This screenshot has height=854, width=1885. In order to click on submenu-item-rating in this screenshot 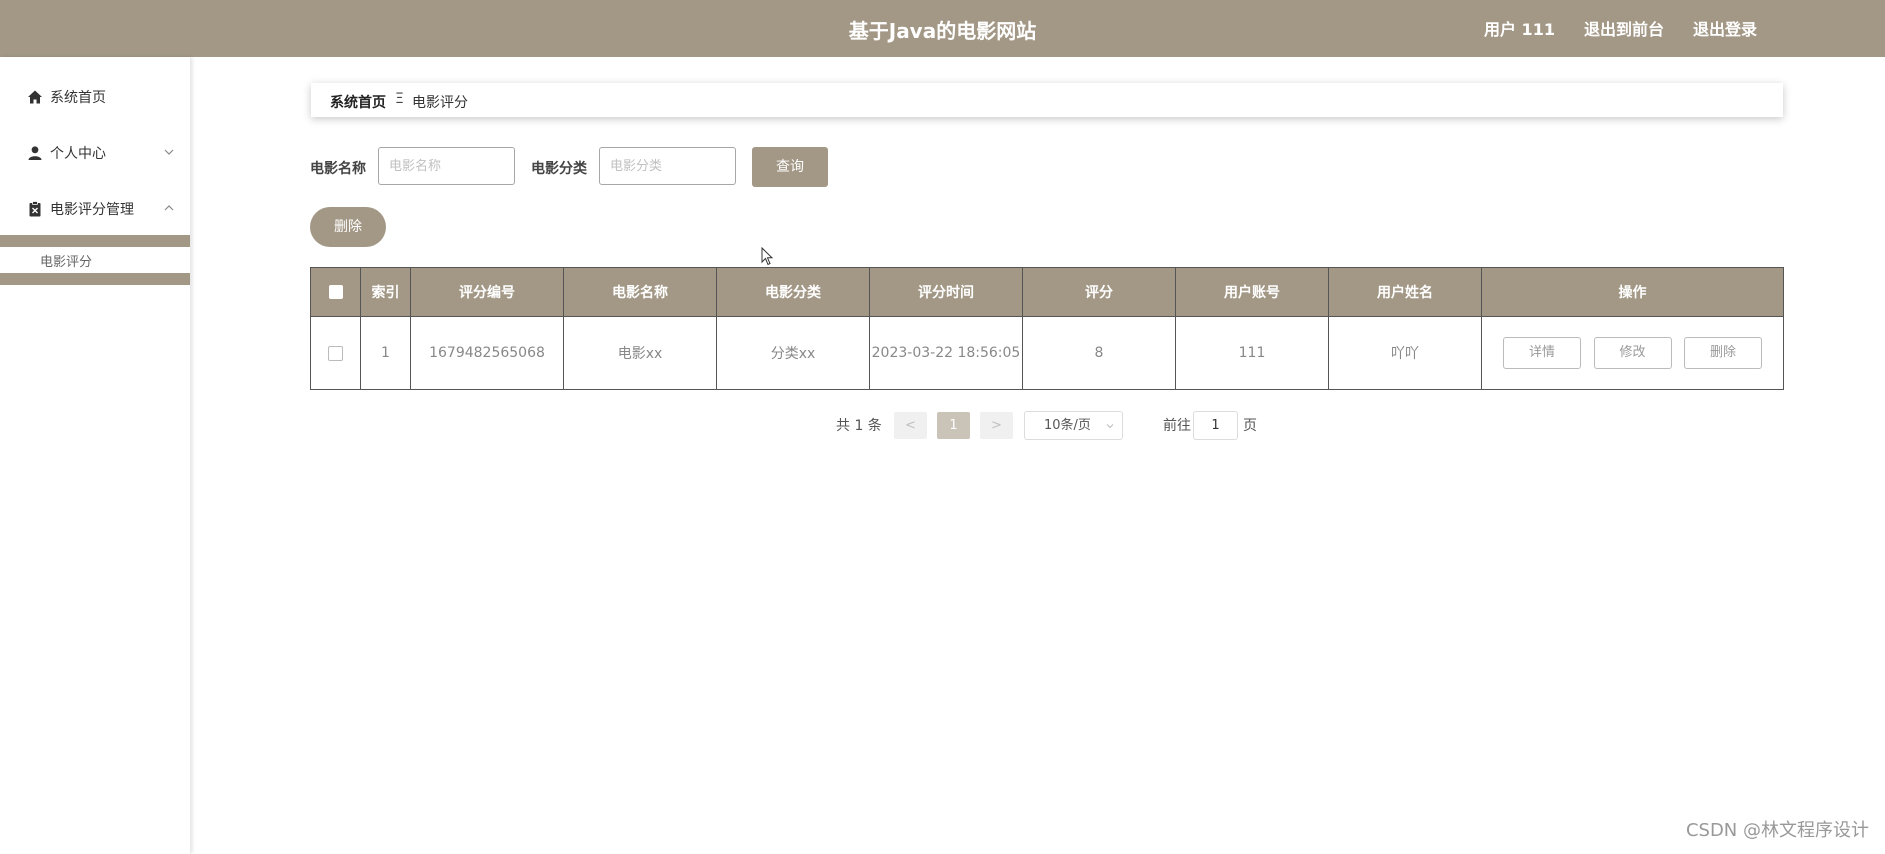, I will do `click(95, 260)`.